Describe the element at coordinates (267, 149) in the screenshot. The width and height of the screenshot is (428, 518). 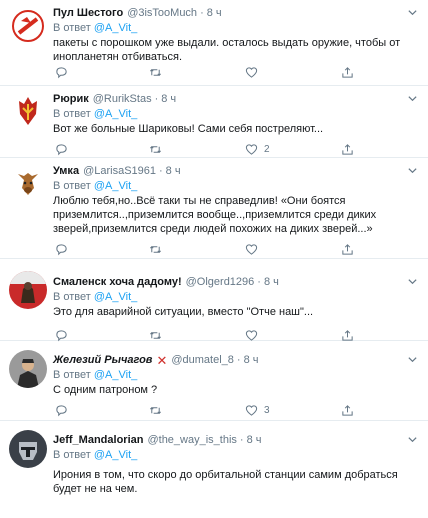
I see `like-count: 2` at that location.